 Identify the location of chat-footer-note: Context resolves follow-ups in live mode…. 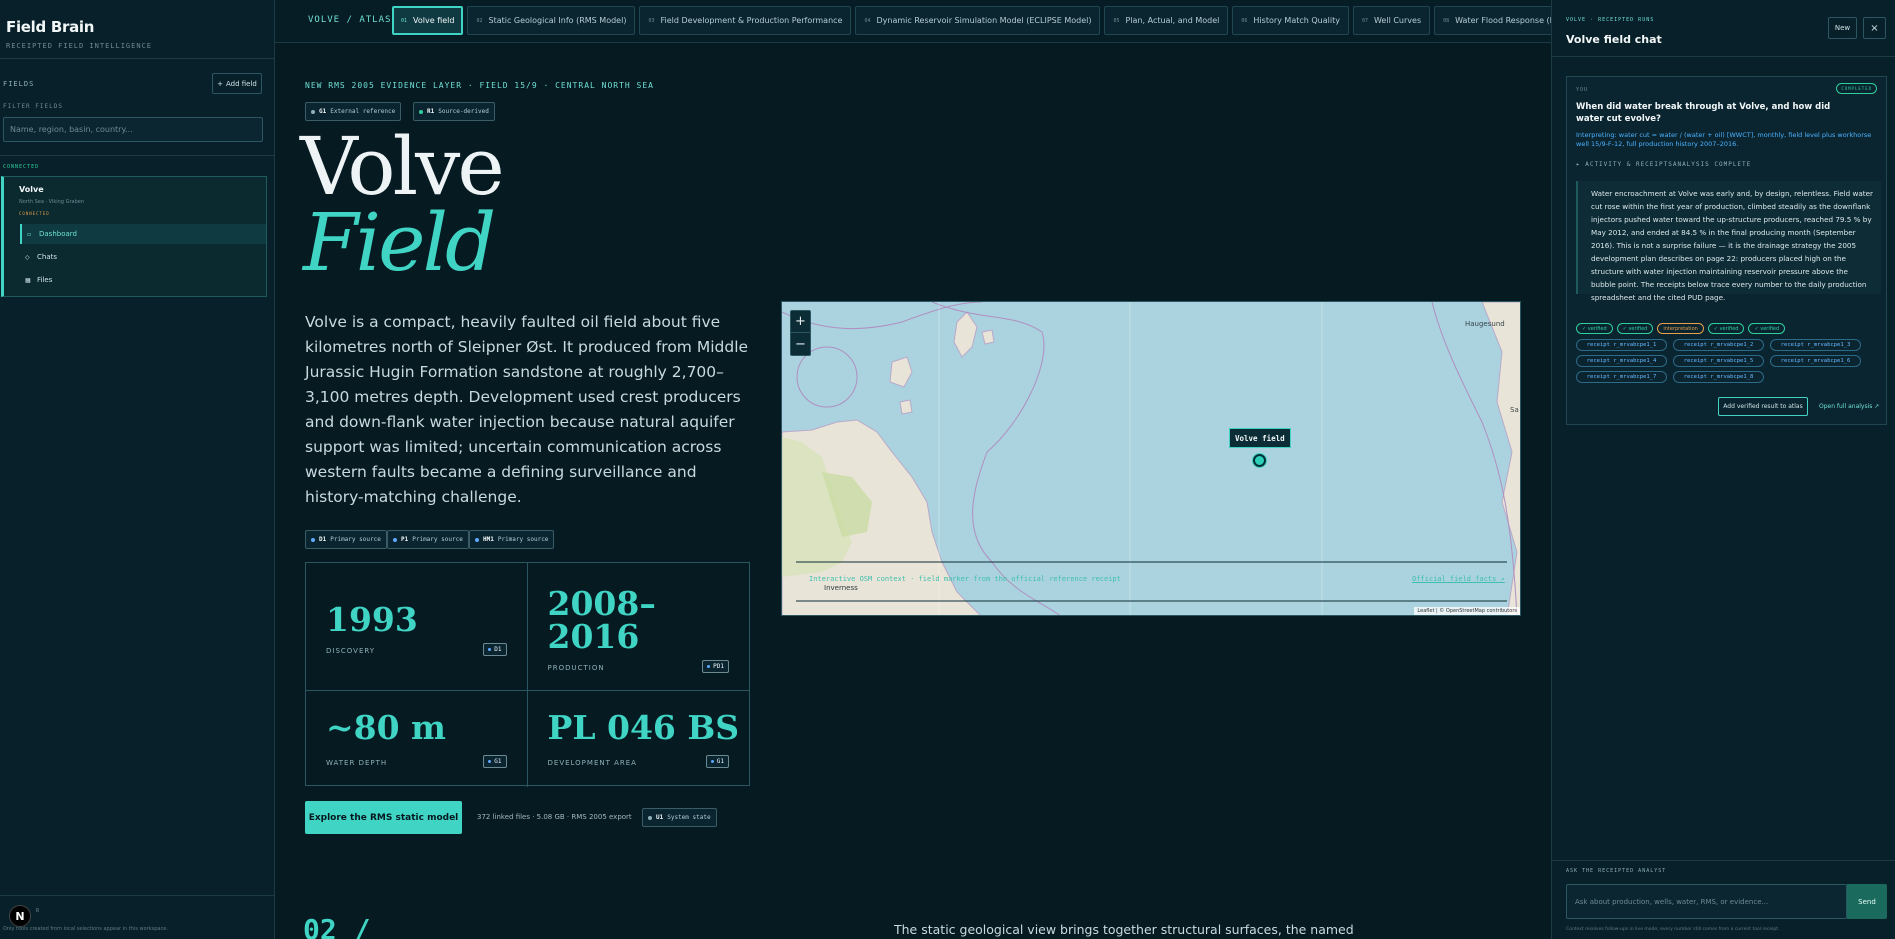
(1673, 929).